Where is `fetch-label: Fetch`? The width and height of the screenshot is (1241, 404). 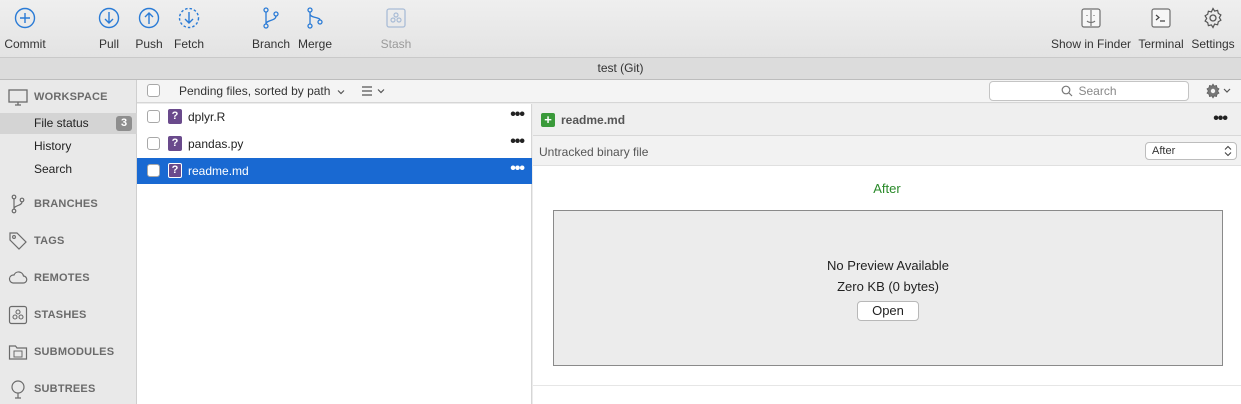 fetch-label: Fetch is located at coordinates (188, 44).